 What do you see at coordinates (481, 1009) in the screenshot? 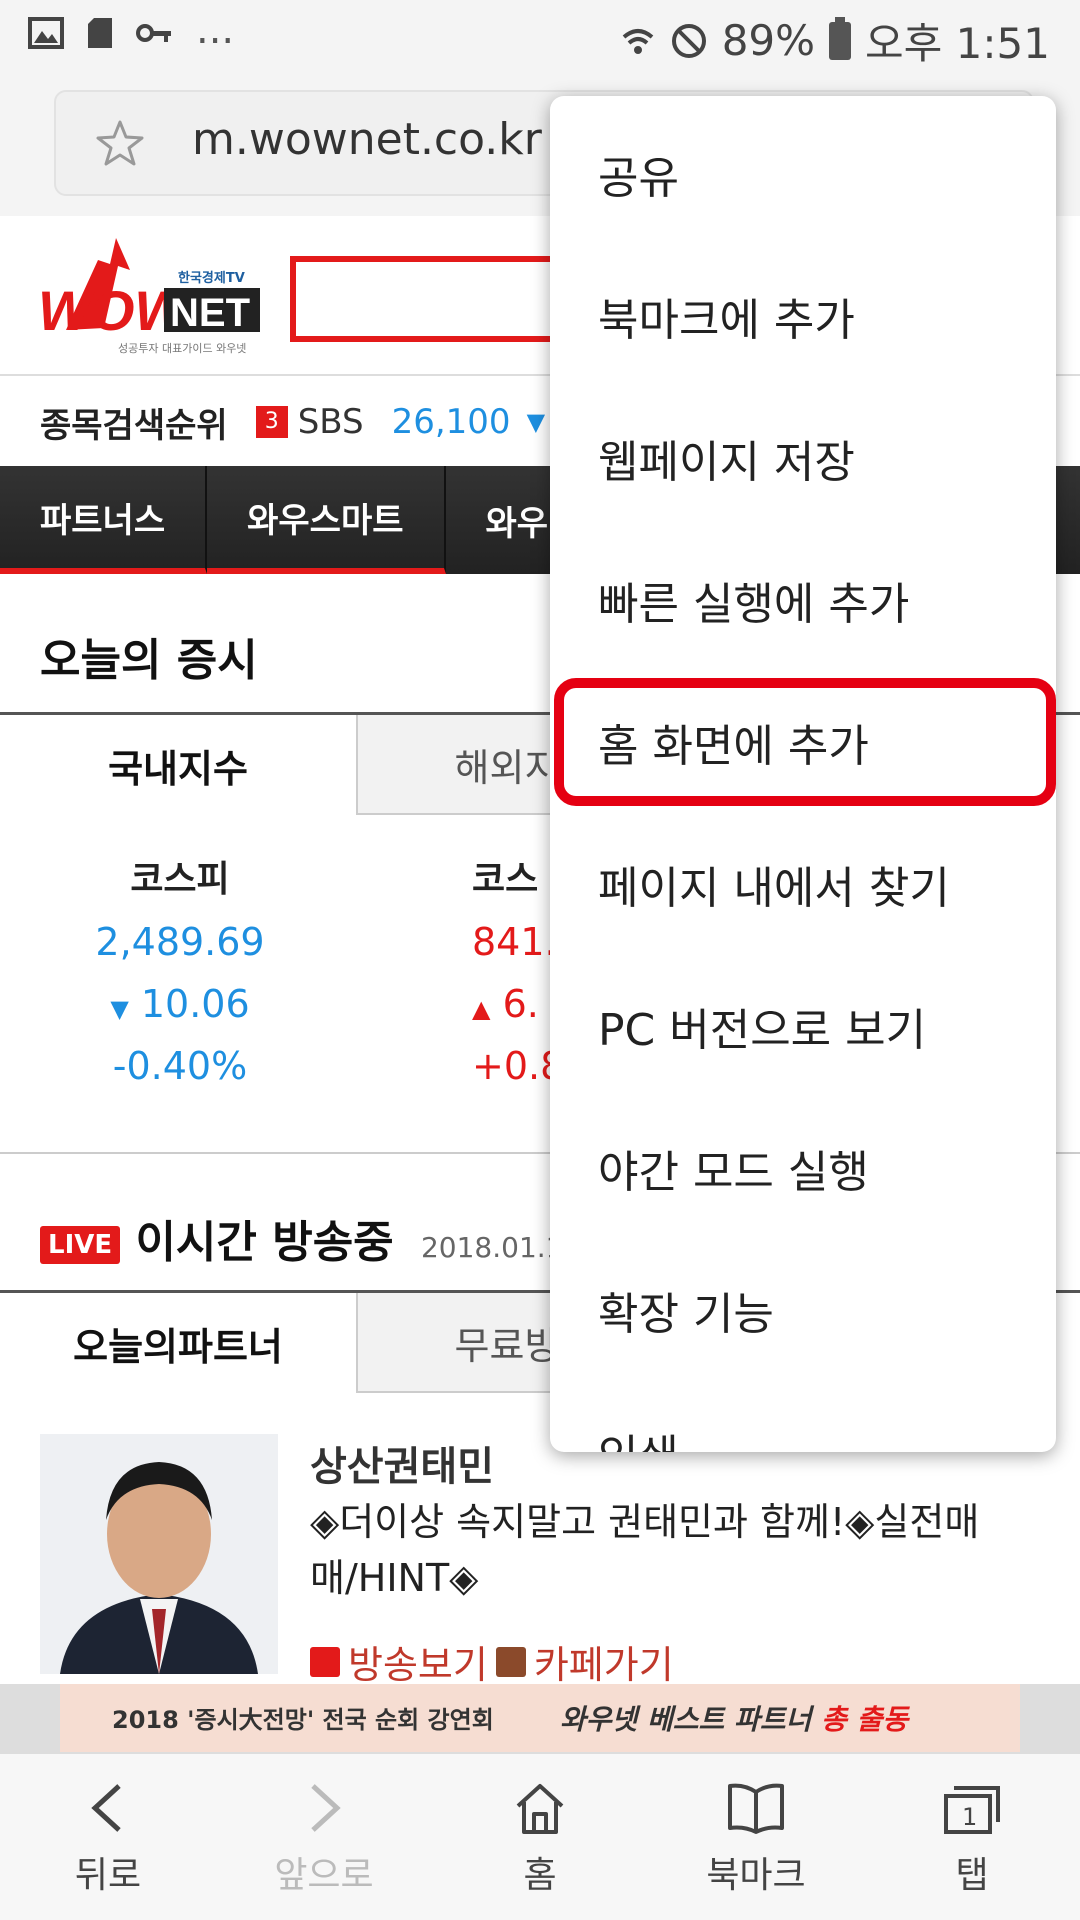
I see `up-triangle-icon: ▲` at bounding box center [481, 1009].